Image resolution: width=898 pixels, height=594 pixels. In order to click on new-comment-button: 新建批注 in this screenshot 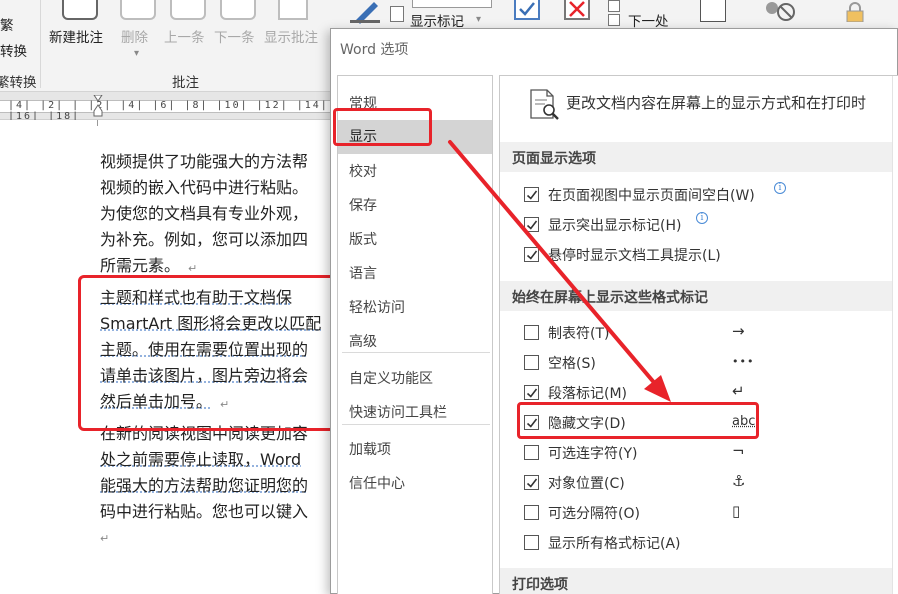, I will do `click(76, 36)`.